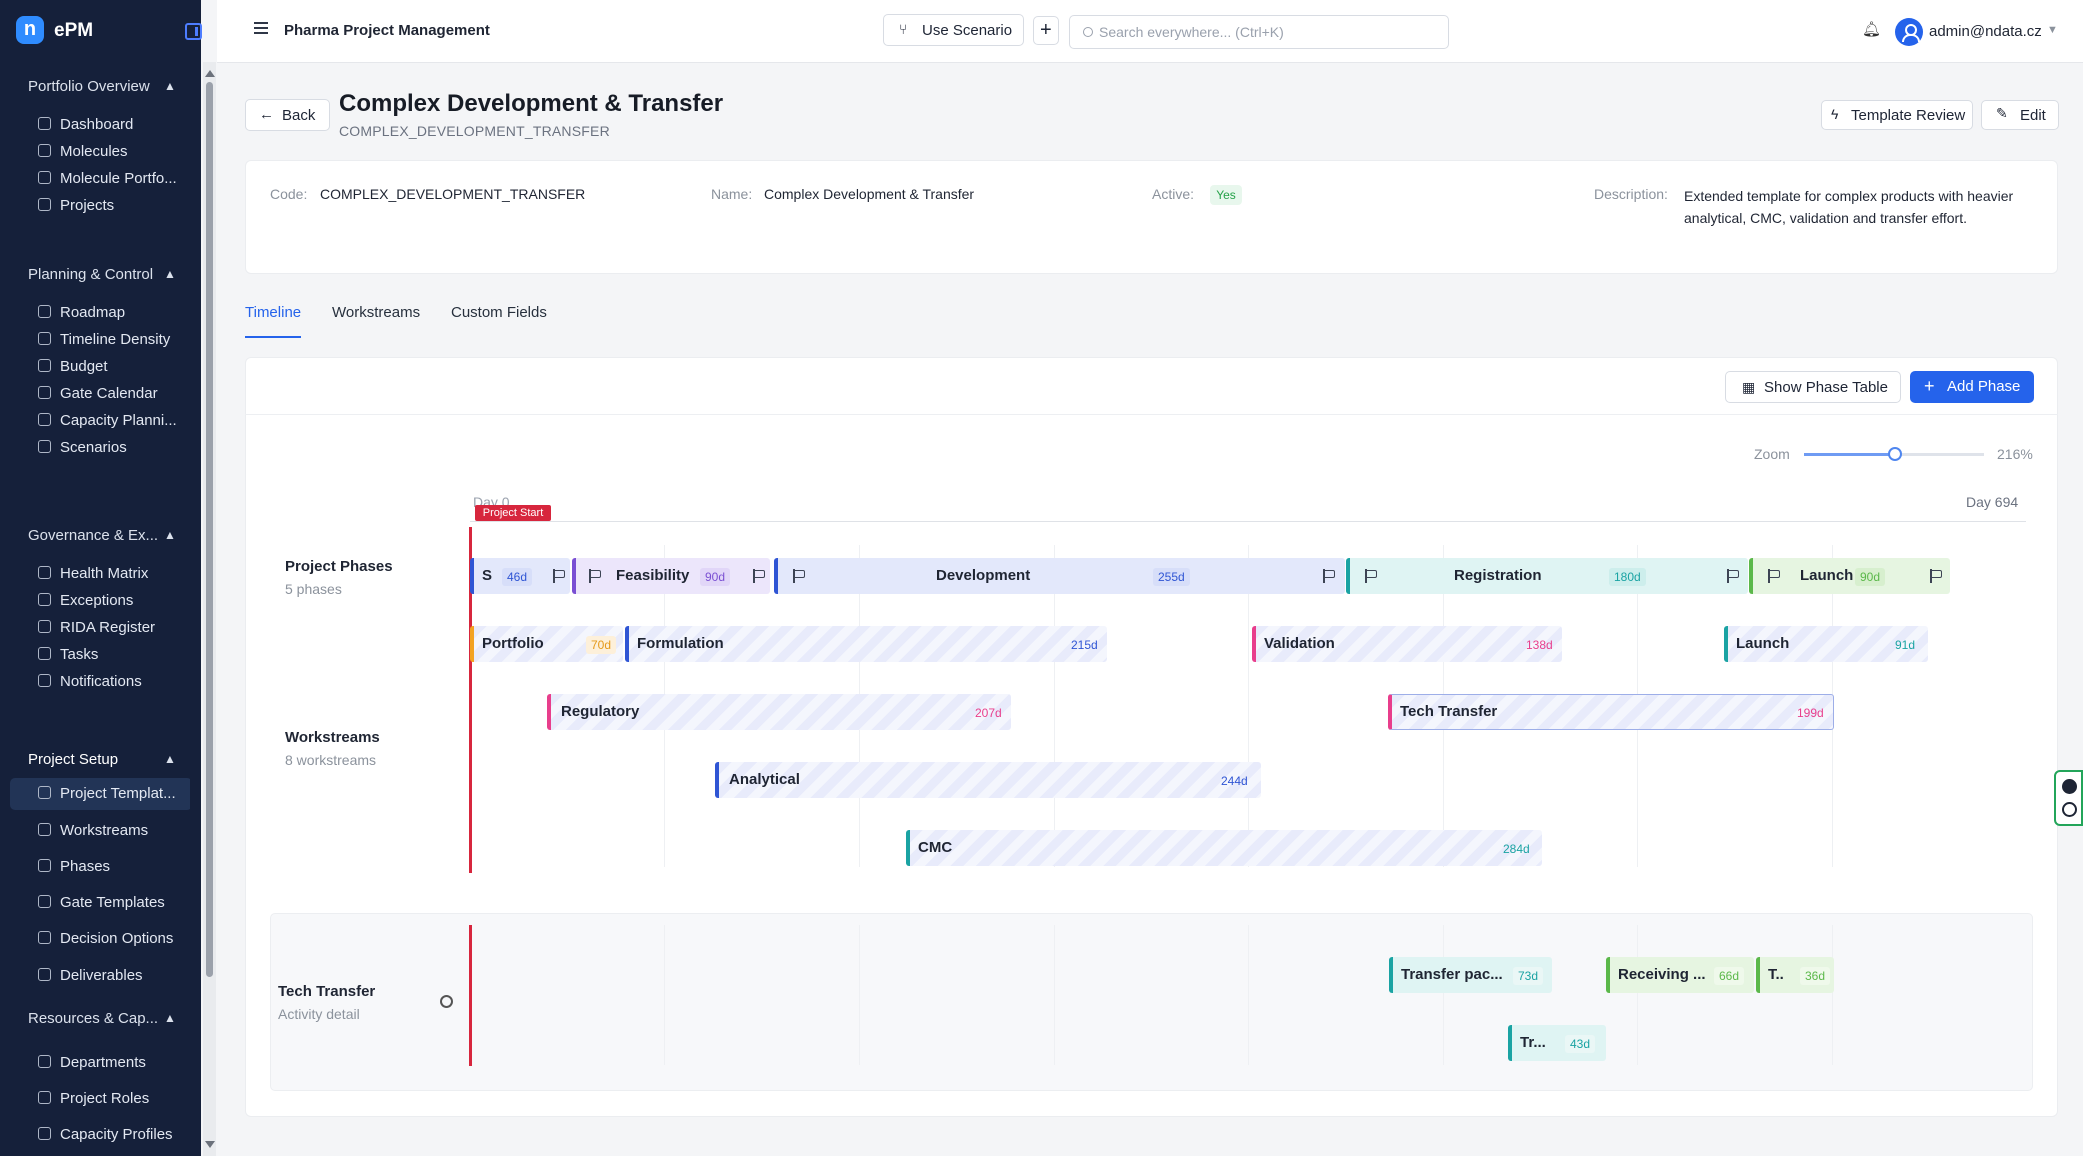 The image size is (2083, 1156). I want to click on name-value: Complex Development & Transfer, so click(869, 194).